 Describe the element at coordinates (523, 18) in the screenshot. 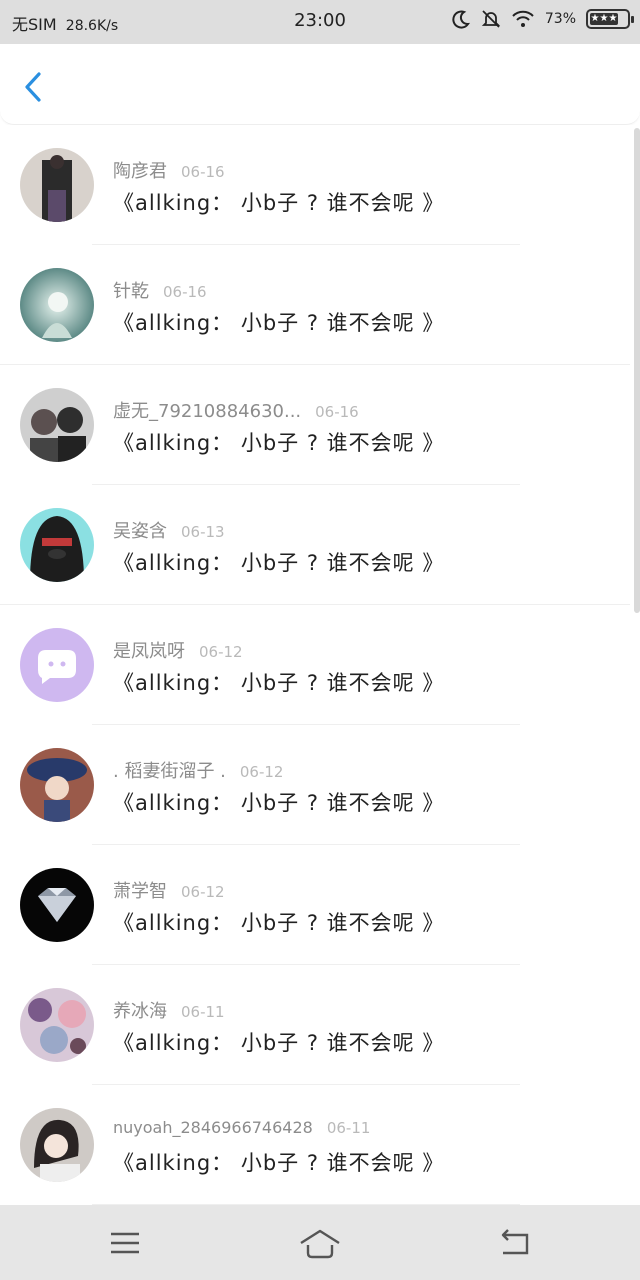

I see `wifi-icon` at that location.